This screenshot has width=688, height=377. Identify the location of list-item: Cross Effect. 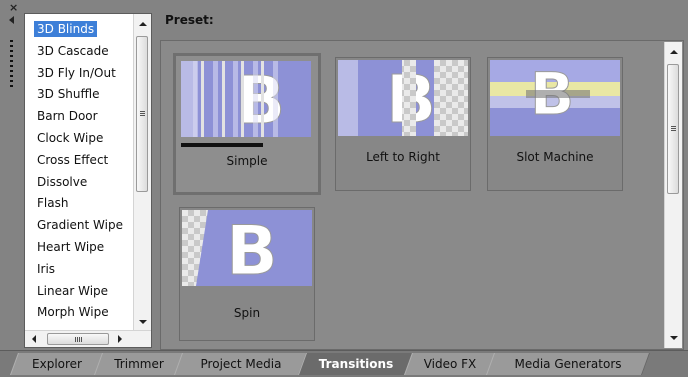
(80, 161).